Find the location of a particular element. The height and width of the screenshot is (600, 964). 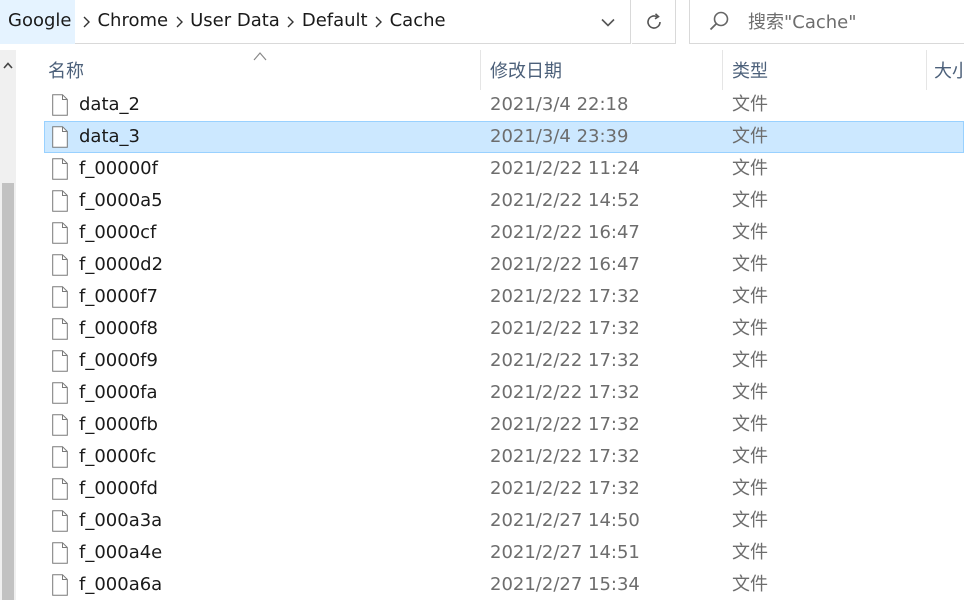

scrollbar-thumb is located at coordinates (8, 391).